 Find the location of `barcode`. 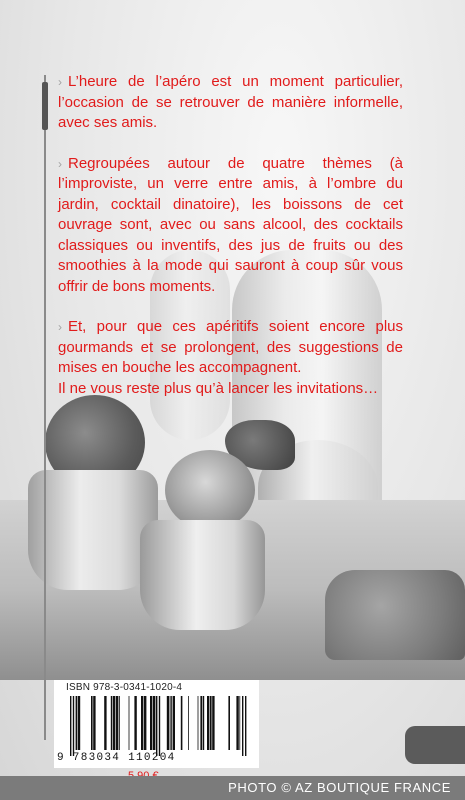

barcode is located at coordinates (158, 726).